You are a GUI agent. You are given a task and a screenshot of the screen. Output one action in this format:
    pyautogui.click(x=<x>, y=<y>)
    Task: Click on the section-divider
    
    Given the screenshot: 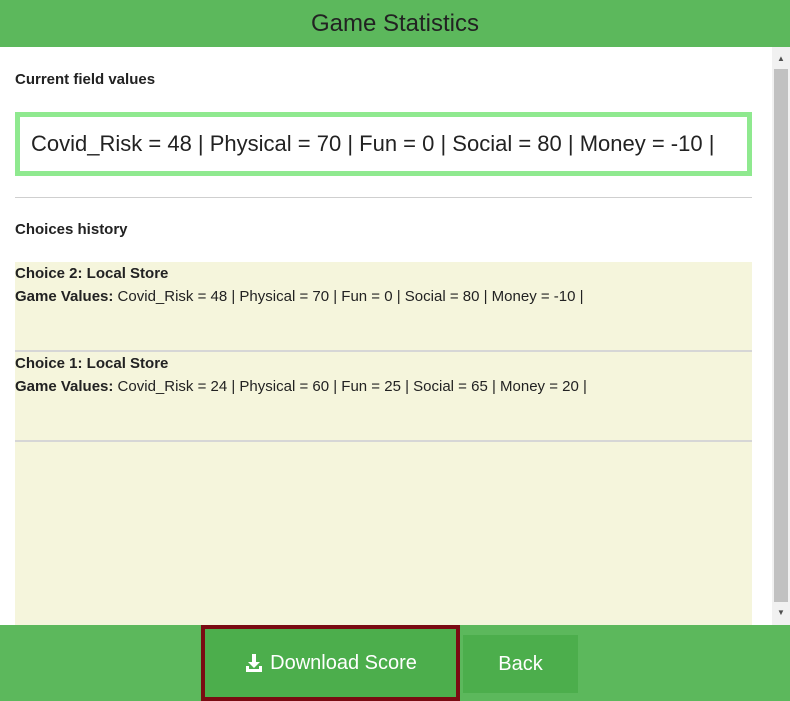 What is the action you would take?
    pyautogui.click(x=383, y=197)
    